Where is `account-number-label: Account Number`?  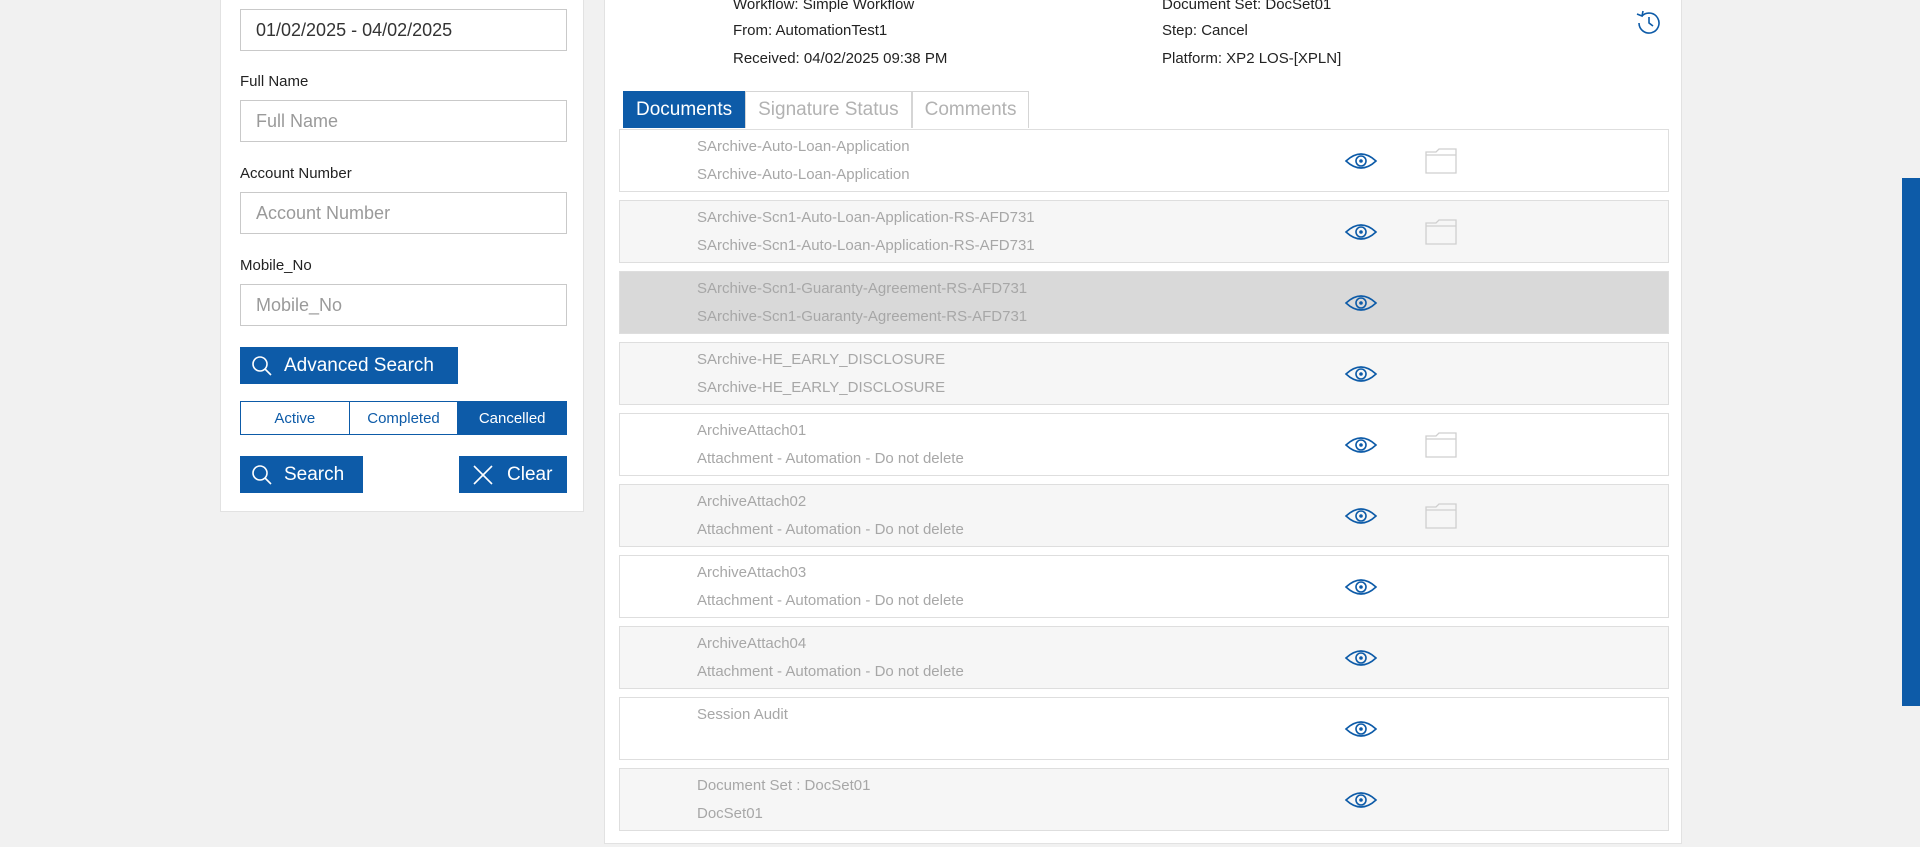 account-number-label: Account Number is located at coordinates (296, 173).